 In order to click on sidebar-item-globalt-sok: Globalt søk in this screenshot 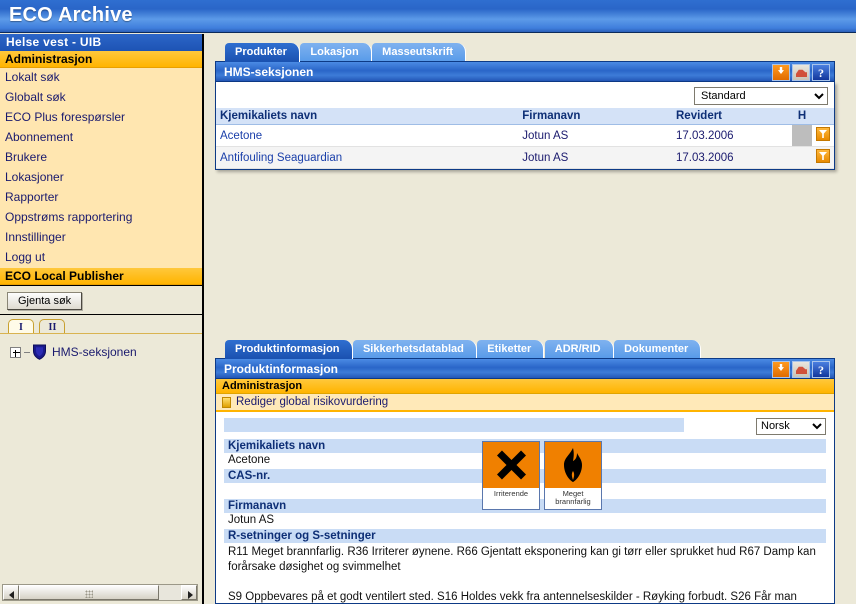, I will do `click(101, 98)`.